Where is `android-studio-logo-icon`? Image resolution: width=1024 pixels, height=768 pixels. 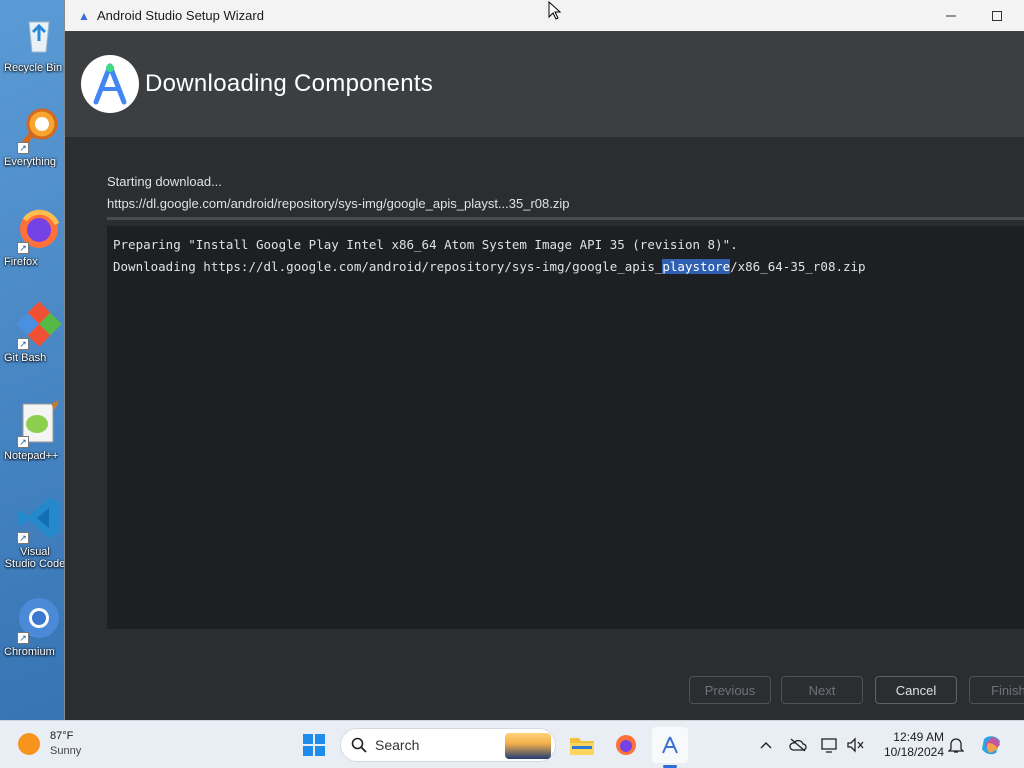
android-studio-logo-icon is located at coordinates (110, 84).